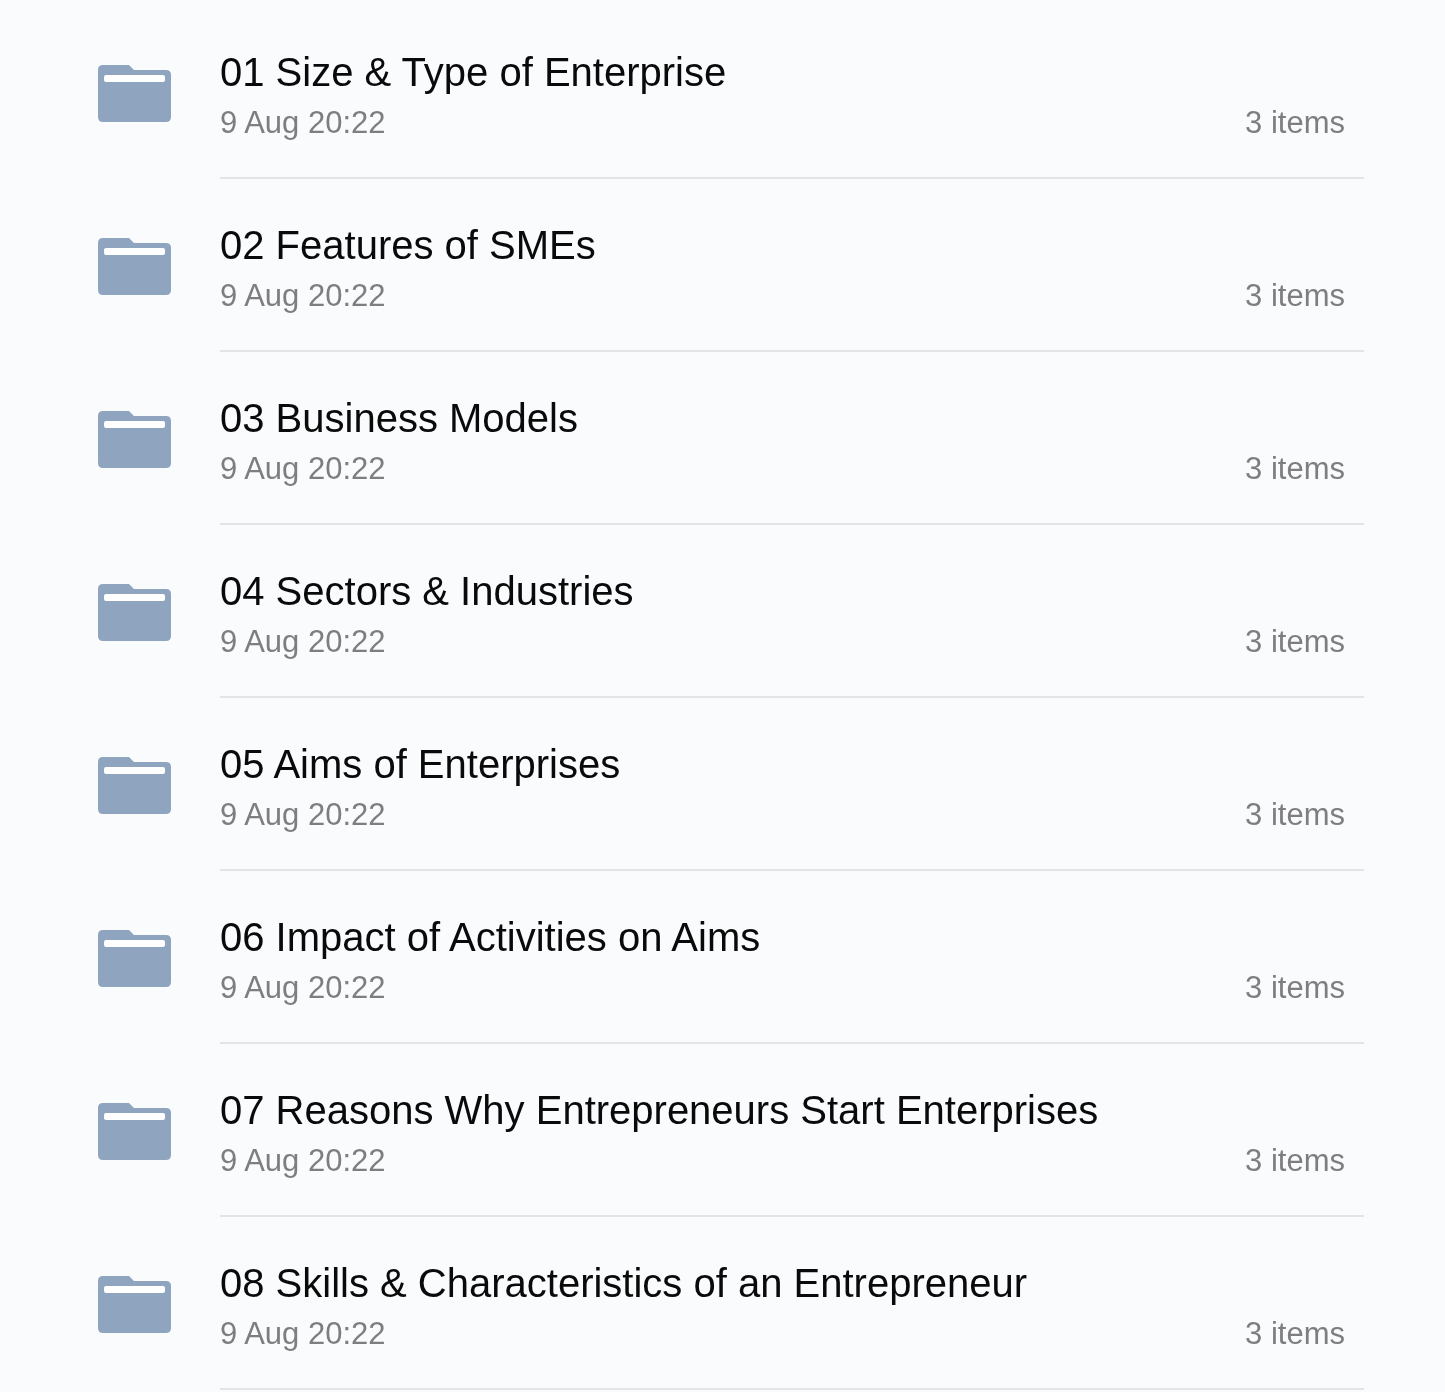  What do you see at coordinates (427, 591) in the screenshot?
I see `folder-name: 04 Sectors & Industries` at bounding box center [427, 591].